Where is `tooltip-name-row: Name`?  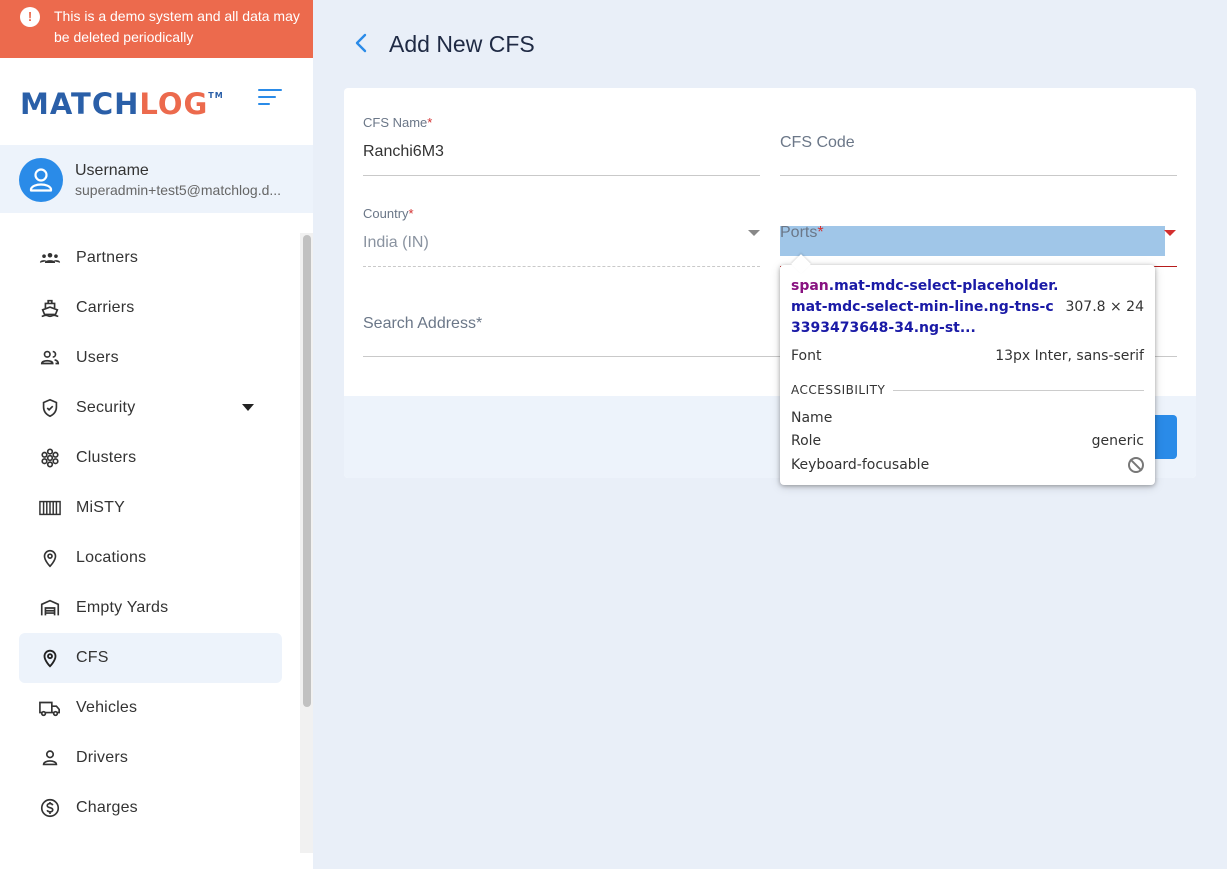
tooltip-name-row: Name is located at coordinates (812, 418).